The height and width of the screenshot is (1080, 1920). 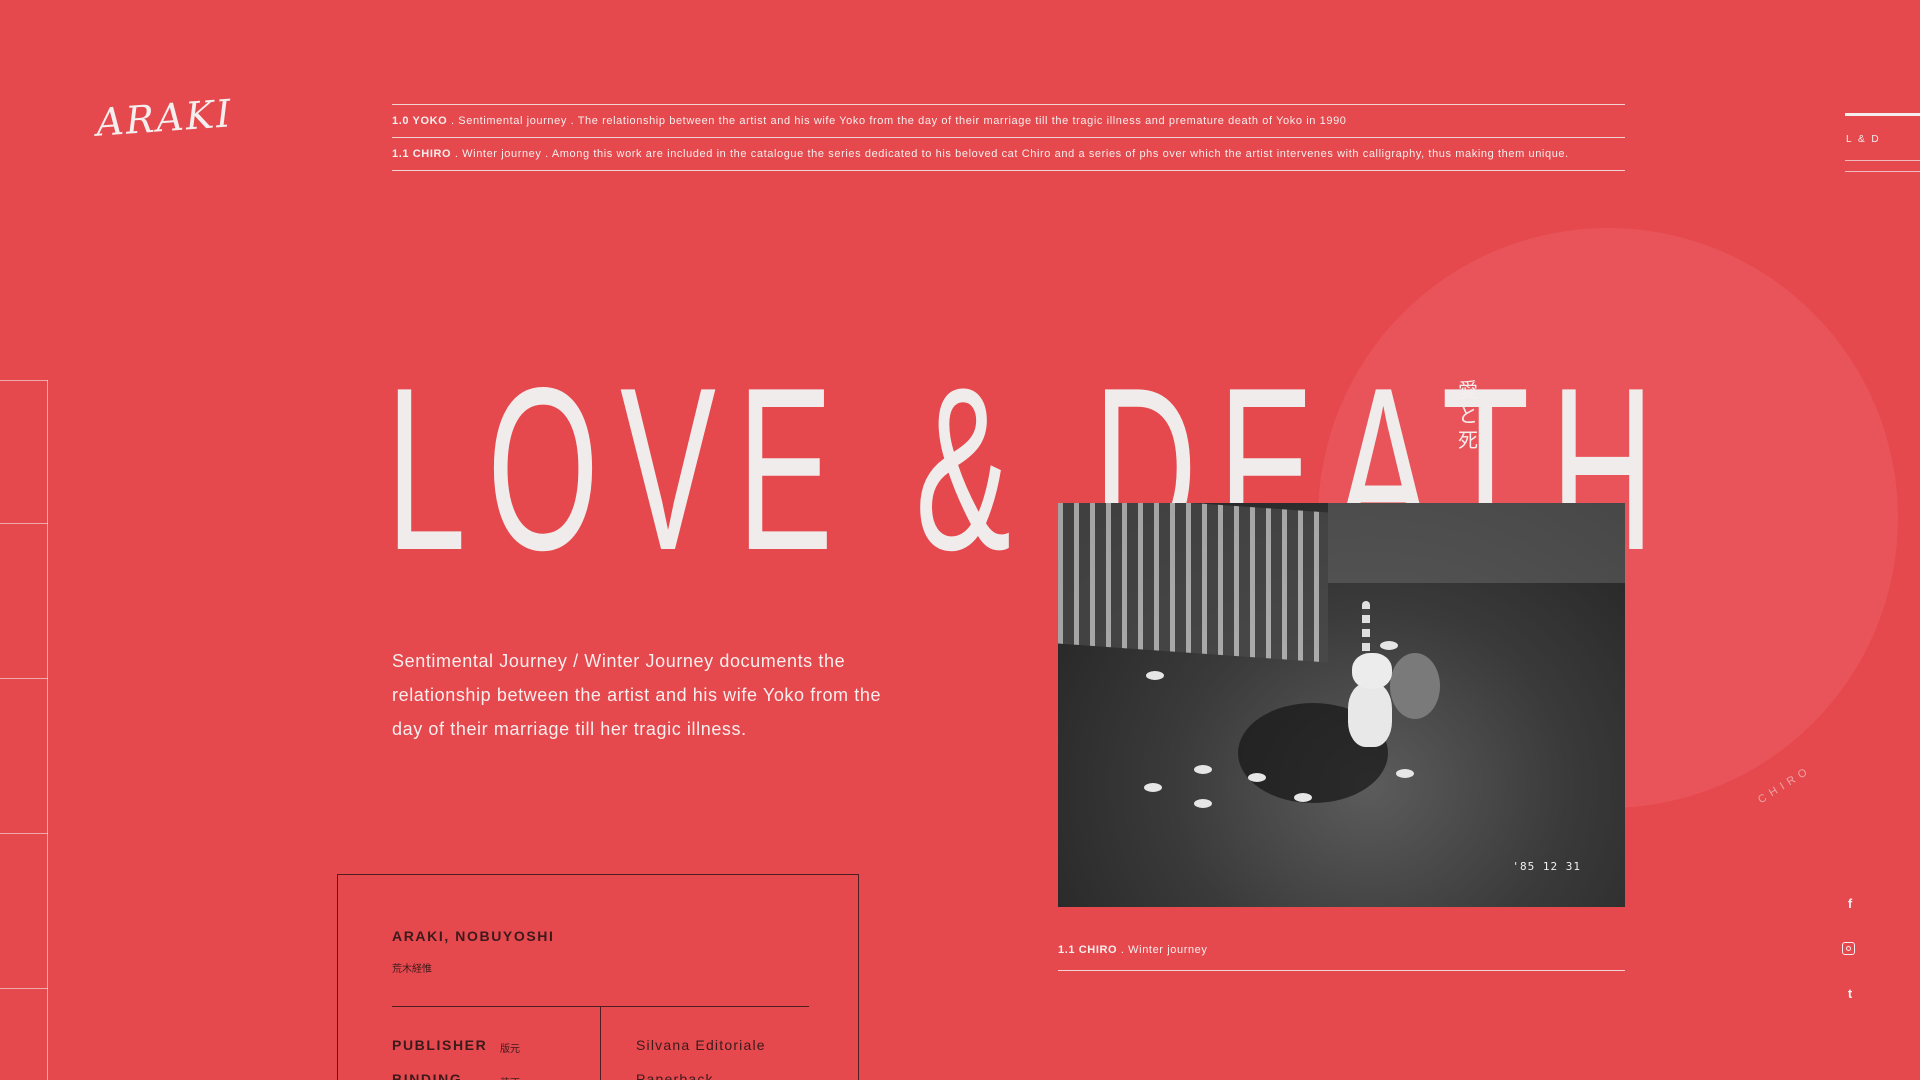 What do you see at coordinates (1372, 671) in the screenshot?
I see `cat-head` at bounding box center [1372, 671].